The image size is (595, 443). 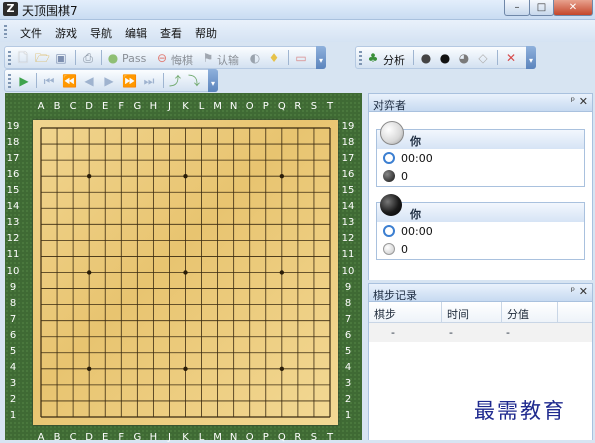 I want to click on column-label-top: M, so click(x=217, y=106).